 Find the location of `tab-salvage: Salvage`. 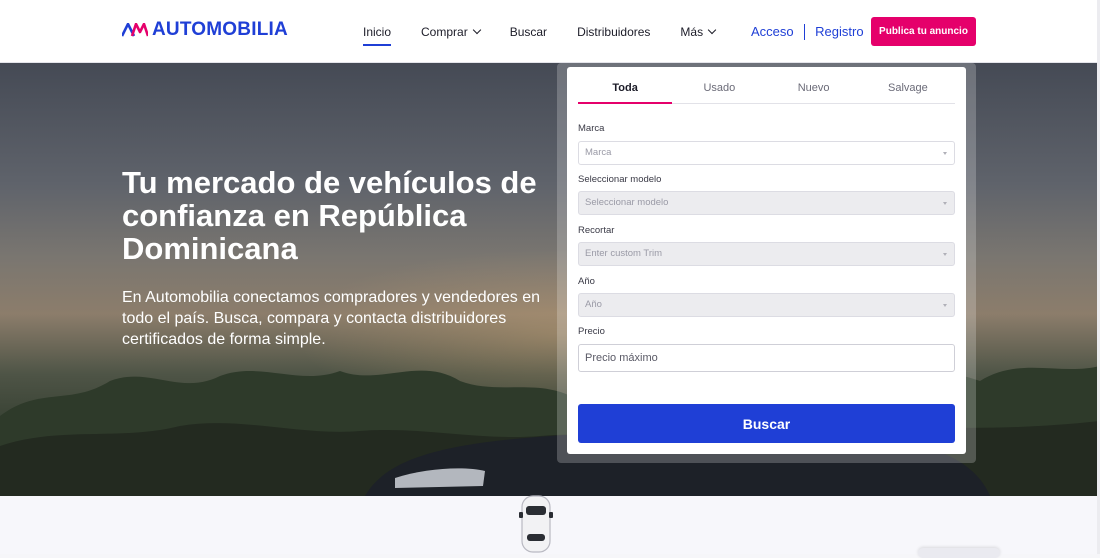

tab-salvage: Salvage is located at coordinates (908, 88).